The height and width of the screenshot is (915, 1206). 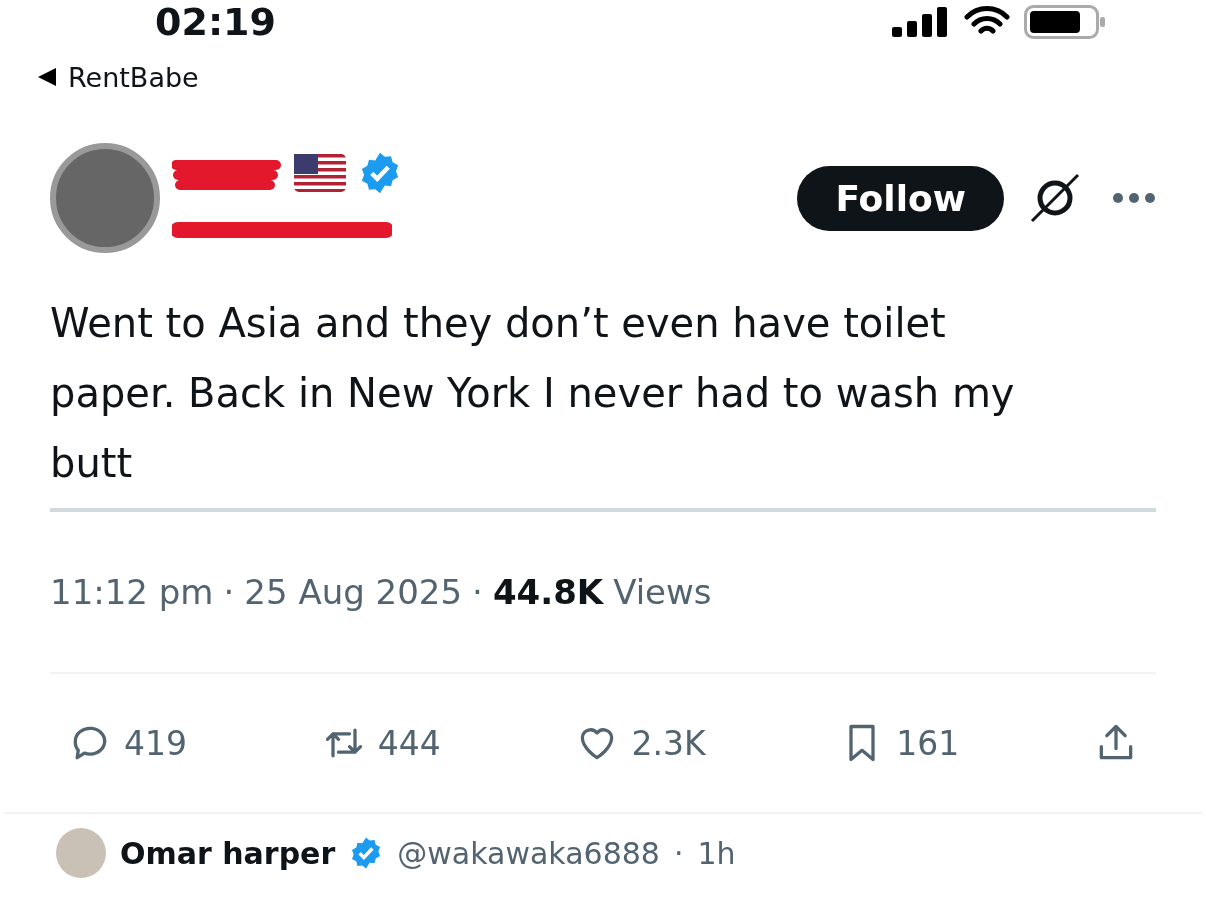 I want to click on slashed-circle-icon, so click(x=1055, y=198).